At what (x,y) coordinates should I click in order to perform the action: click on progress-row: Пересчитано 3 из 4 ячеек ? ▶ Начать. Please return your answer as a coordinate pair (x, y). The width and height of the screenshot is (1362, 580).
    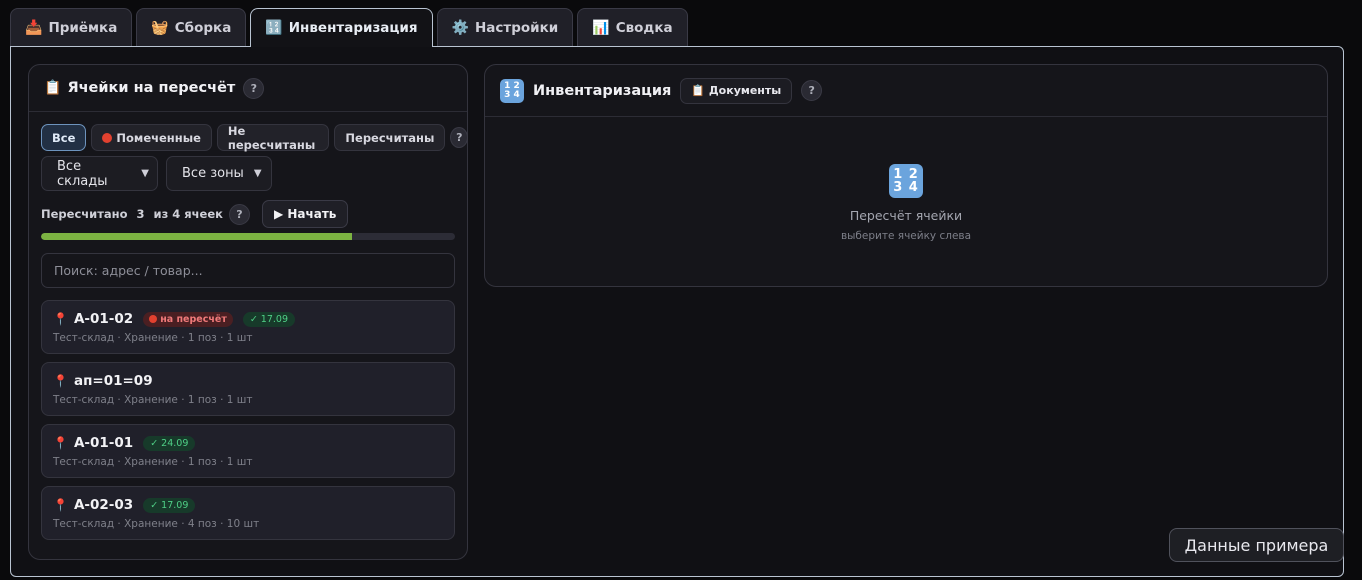
    Looking at the image, I should click on (195, 214).